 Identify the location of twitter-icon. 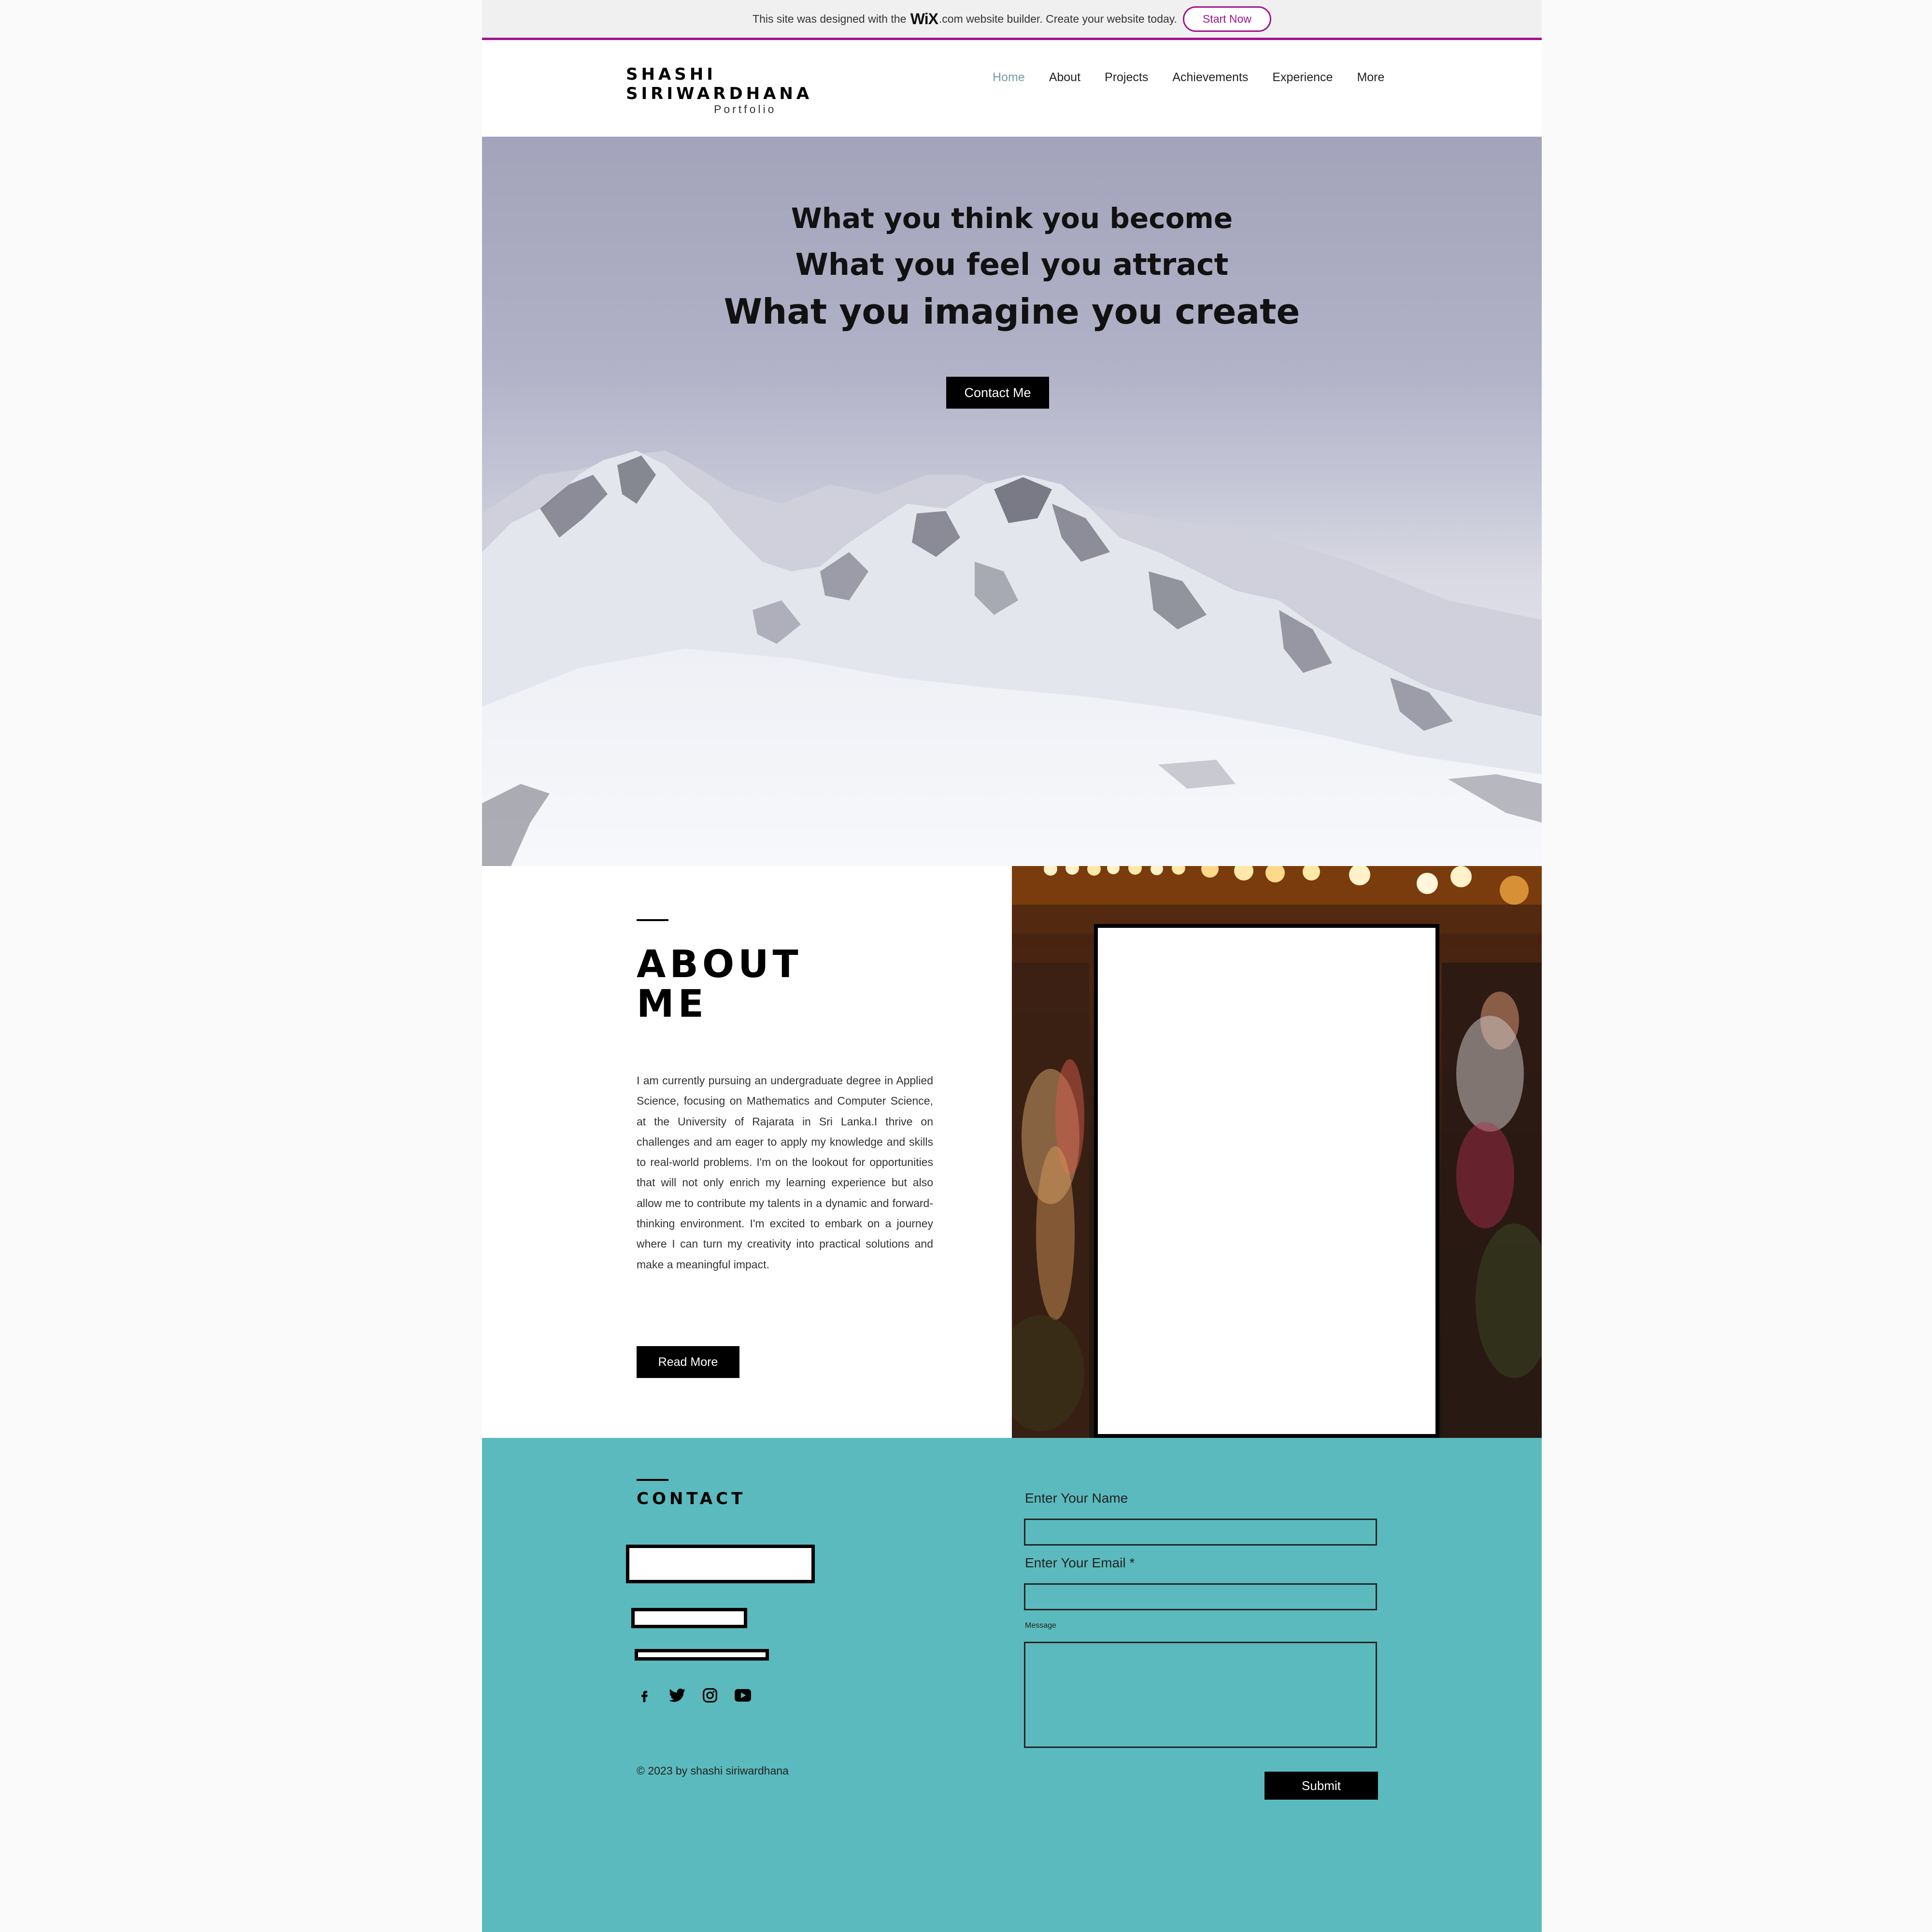
(677, 1695).